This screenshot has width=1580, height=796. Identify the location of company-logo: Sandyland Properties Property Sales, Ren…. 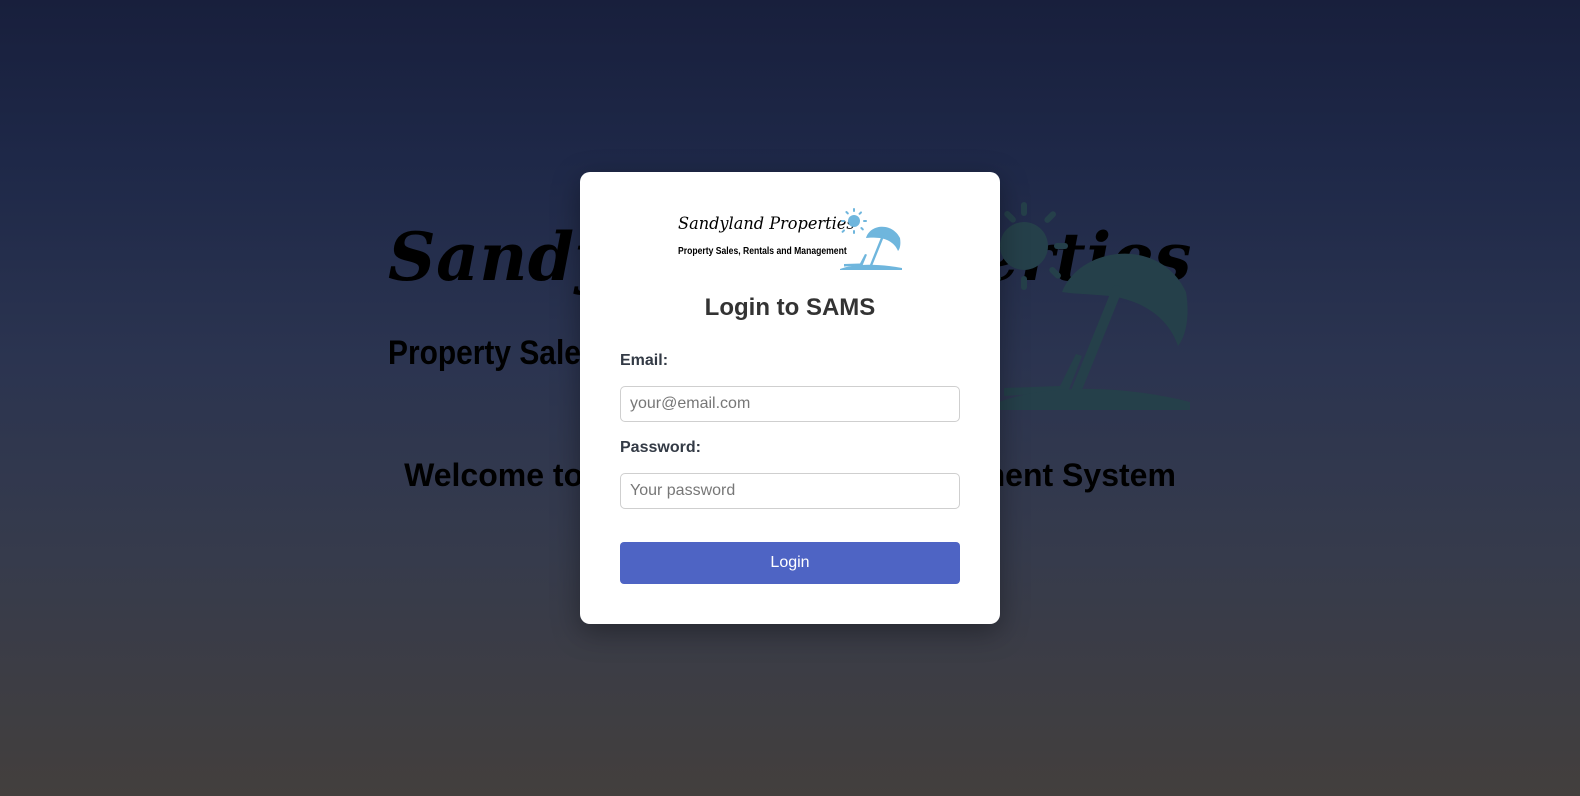
(790, 240).